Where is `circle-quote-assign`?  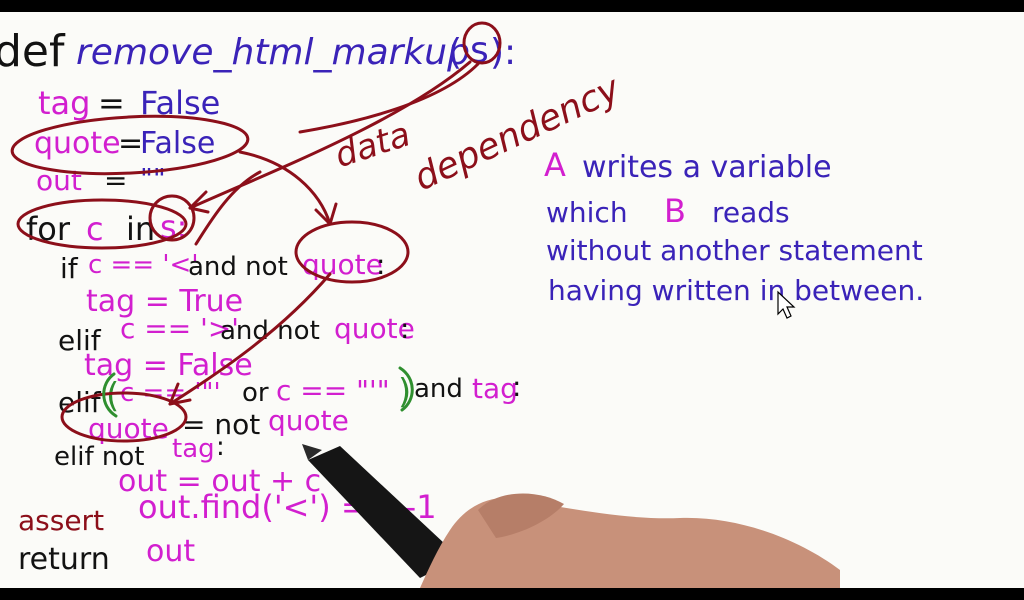 circle-quote-assign is located at coordinates (124, 417).